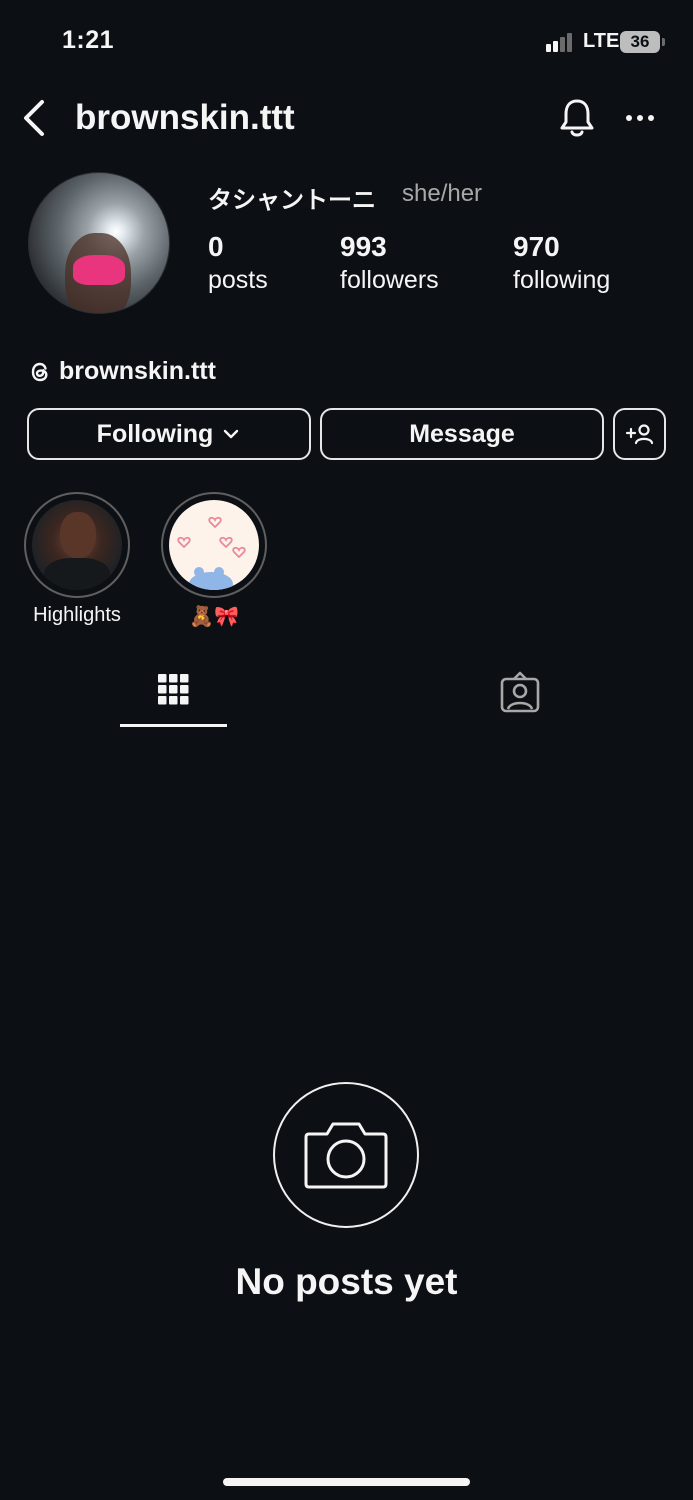 This screenshot has height=1500, width=693. Describe the element at coordinates (99, 243) in the screenshot. I see `avatar` at that location.